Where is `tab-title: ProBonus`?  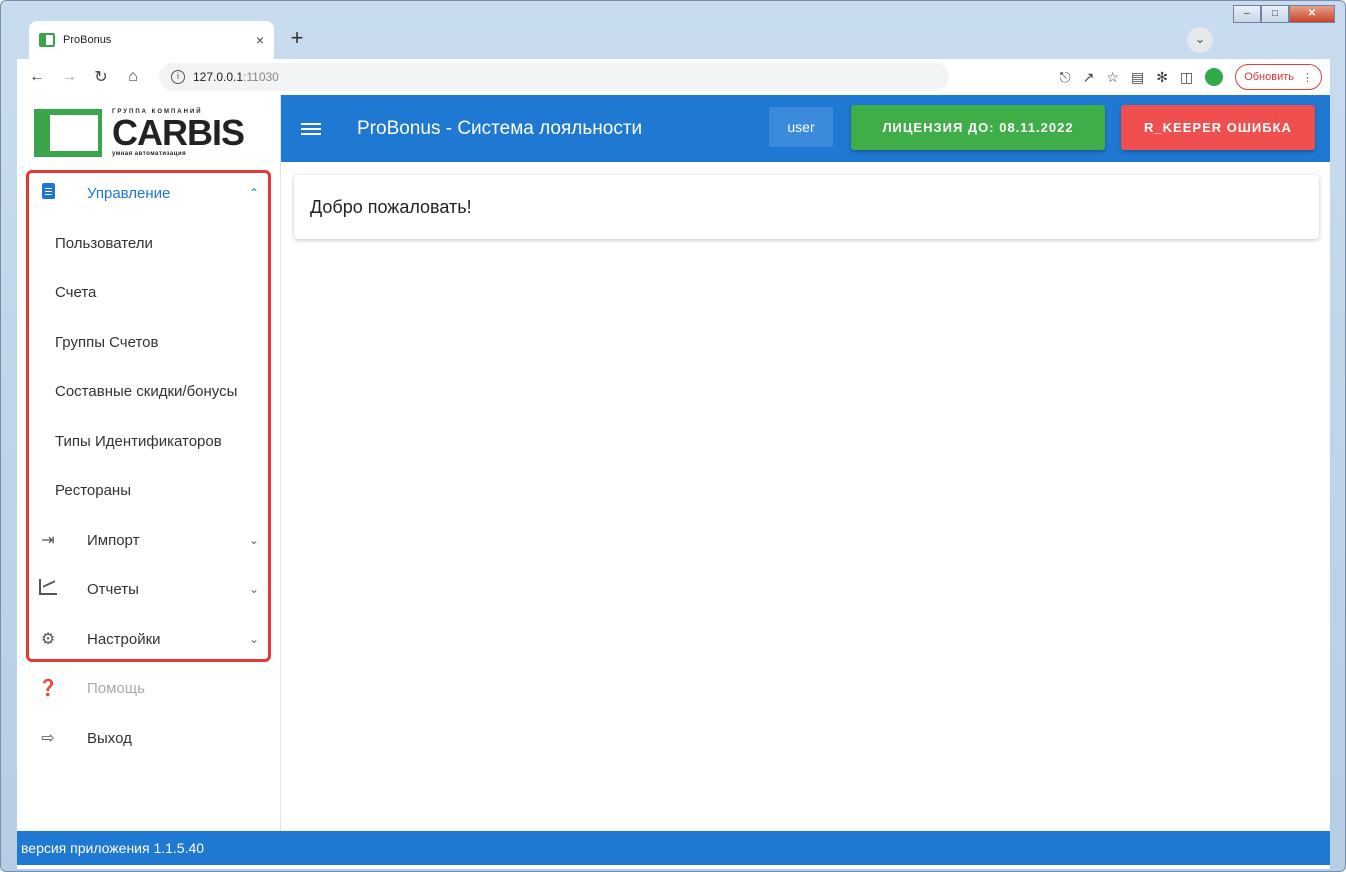 tab-title: ProBonus is located at coordinates (87, 40).